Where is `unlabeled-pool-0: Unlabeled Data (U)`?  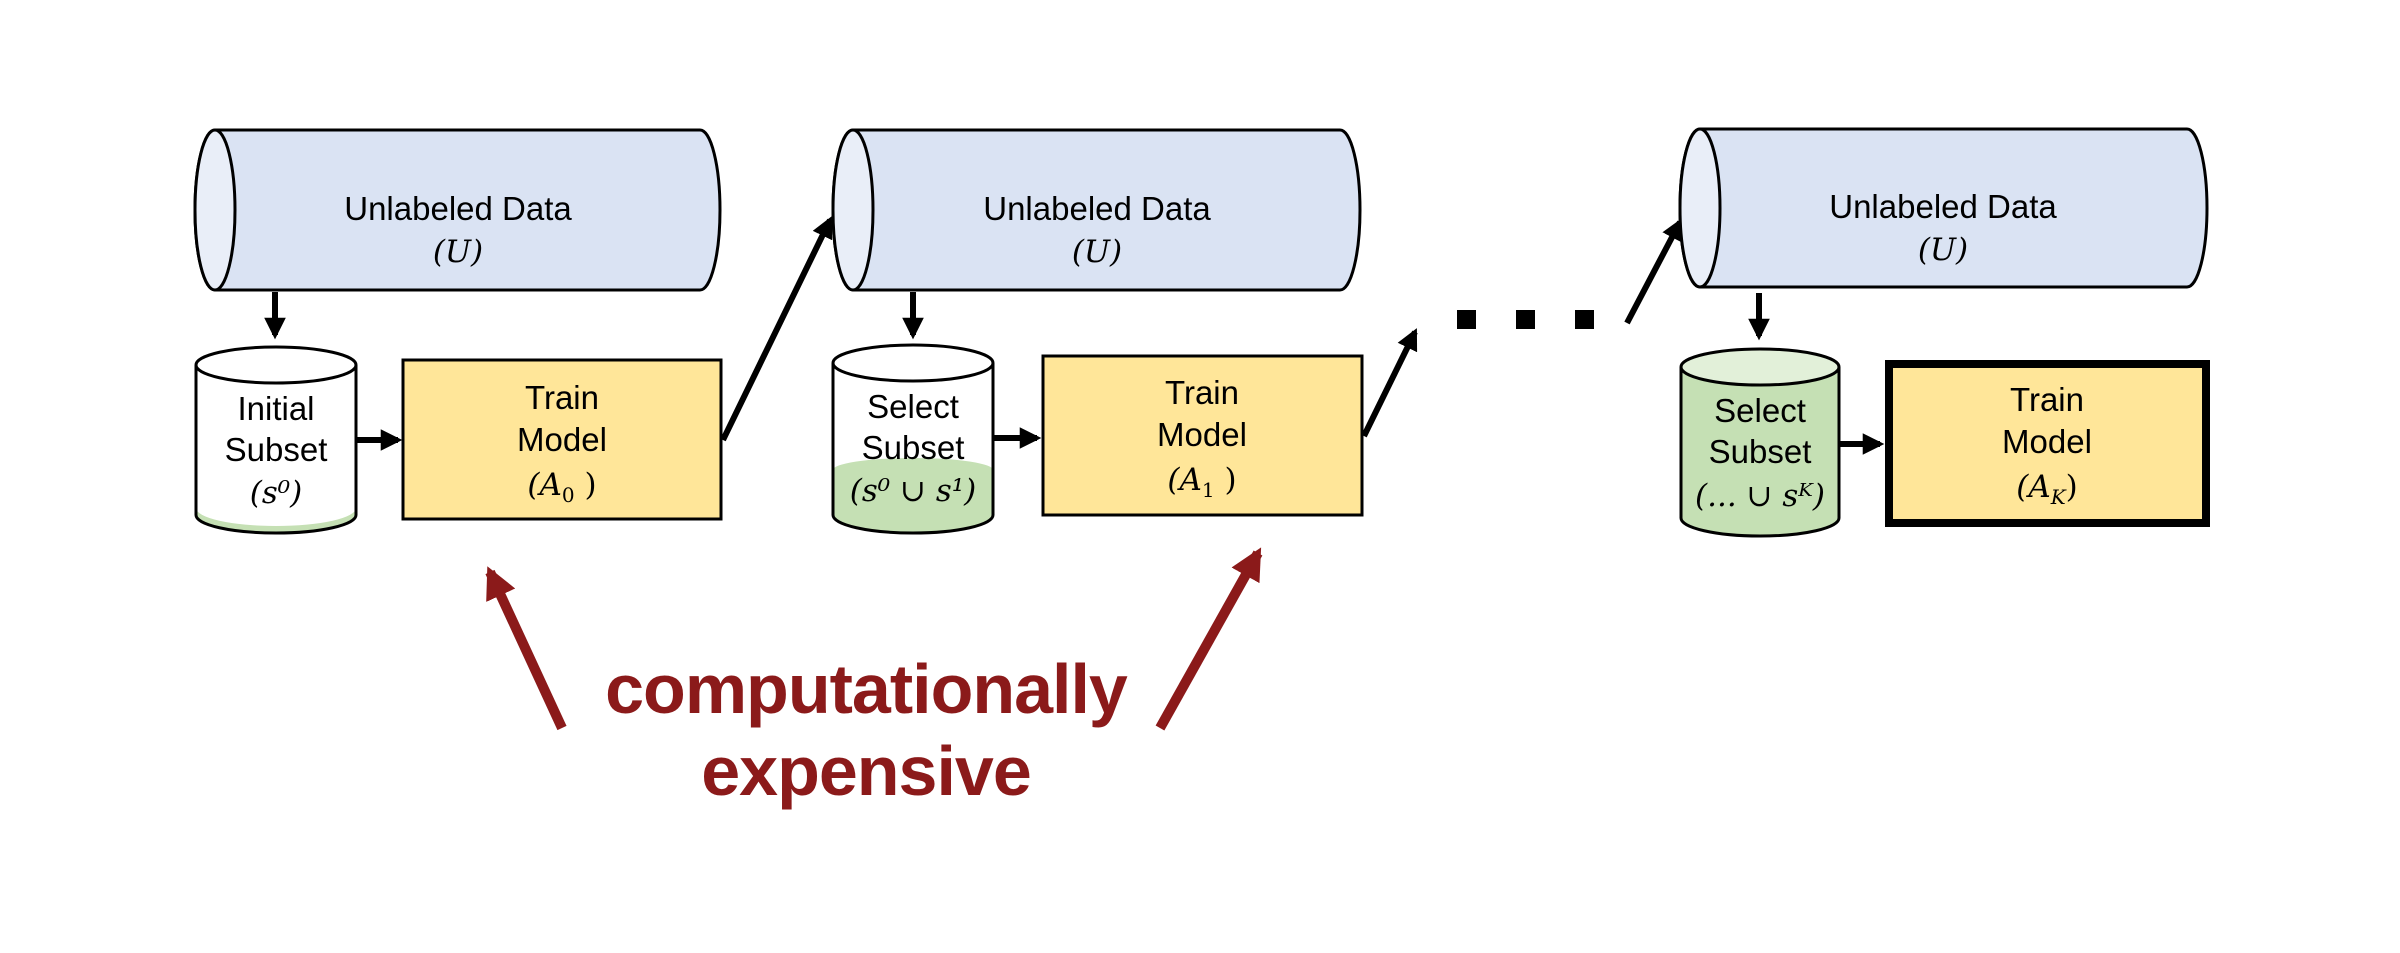 unlabeled-pool-0: Unlabeled Data (U) is located at coordinates (457, 210).